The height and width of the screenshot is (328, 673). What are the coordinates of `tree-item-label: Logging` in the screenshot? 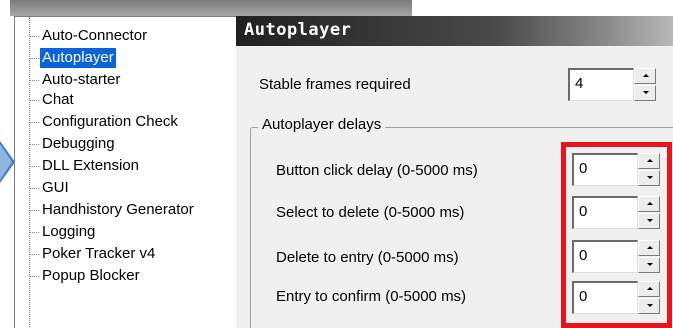 It's located at (69, 231).